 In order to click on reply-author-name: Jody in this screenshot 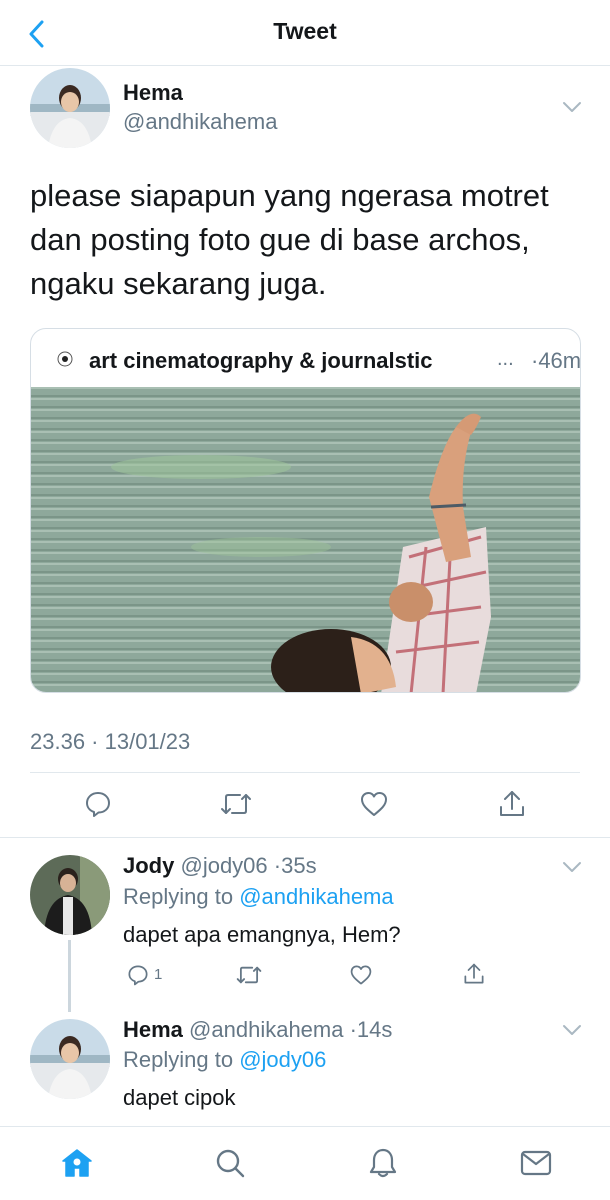, I will do `click(148, 865)`.